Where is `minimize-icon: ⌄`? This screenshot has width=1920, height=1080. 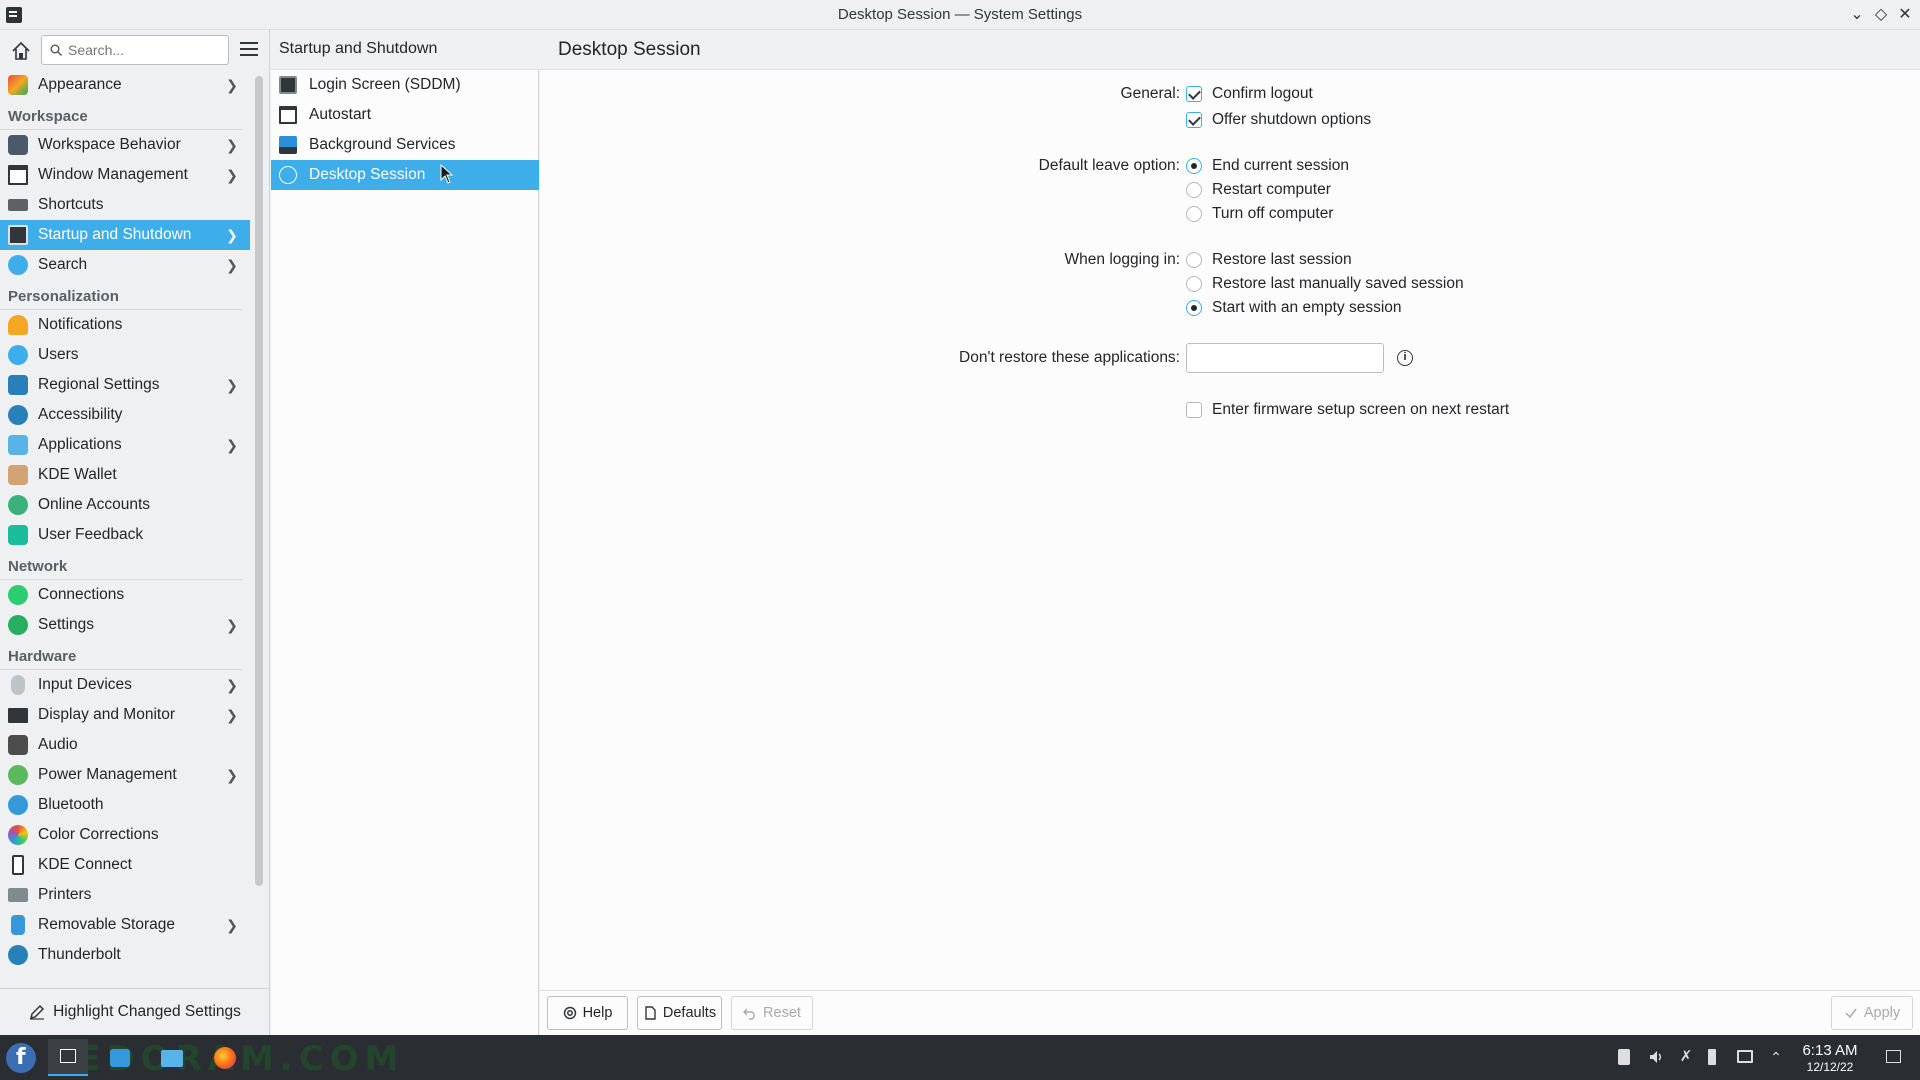
minimize-icon: ⌄ is located at coordinates (1857, 15).